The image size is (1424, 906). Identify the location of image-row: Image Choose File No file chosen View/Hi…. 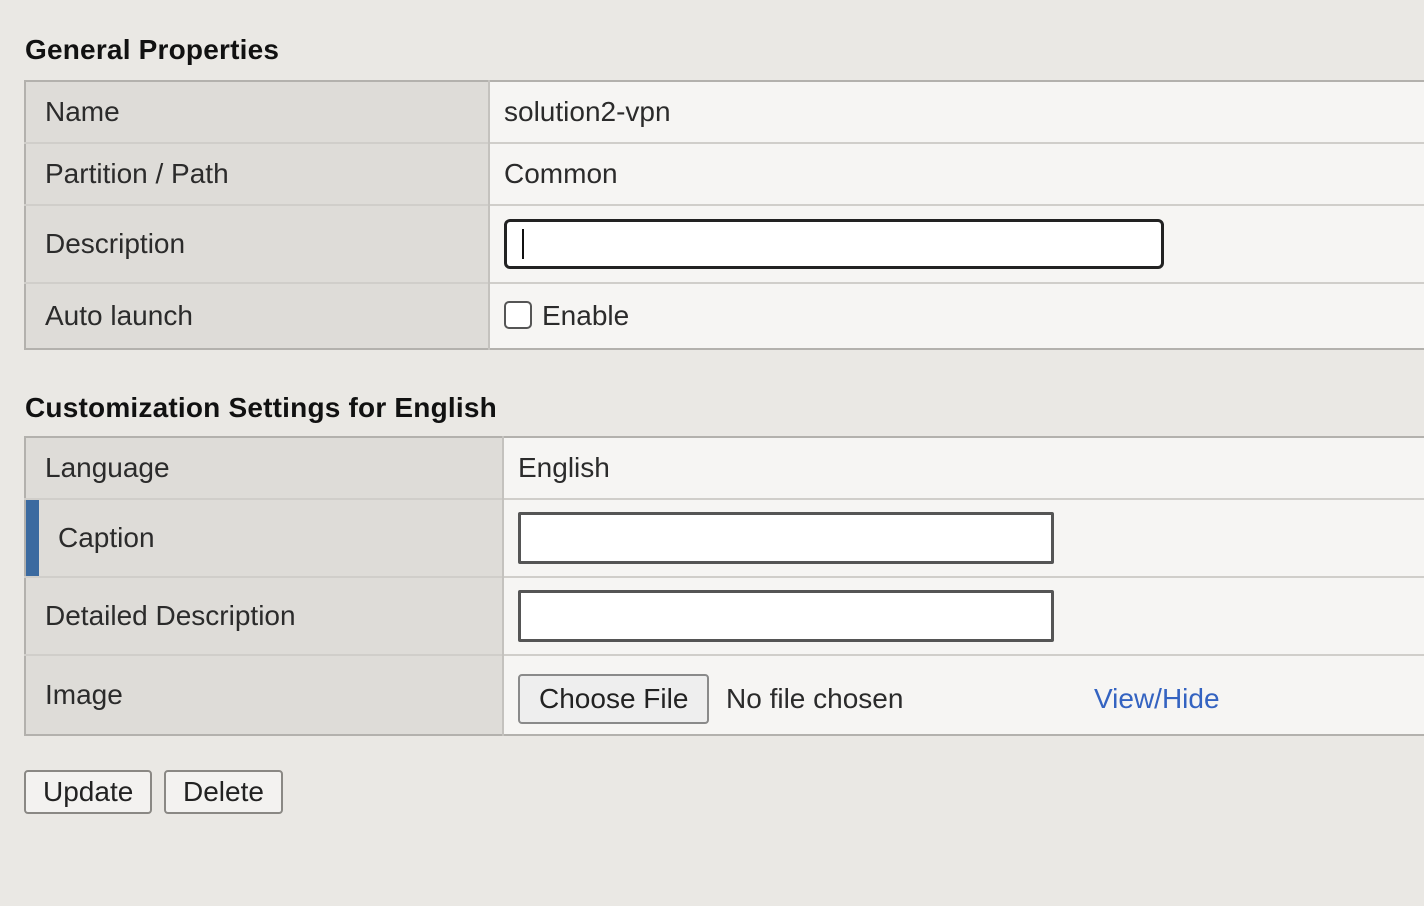
(724, 694).